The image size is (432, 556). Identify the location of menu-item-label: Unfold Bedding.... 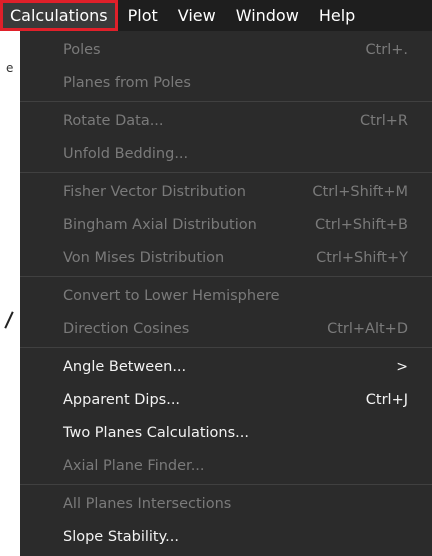
(126, 153).